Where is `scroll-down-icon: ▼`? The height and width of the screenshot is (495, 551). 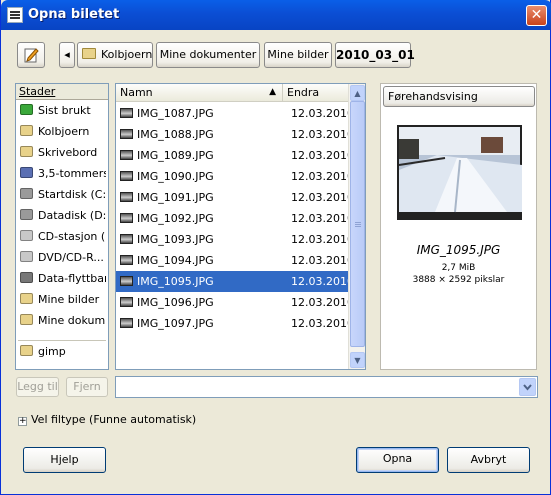
scroll-down-icon: ▼ is located at coordinates (357, 360).